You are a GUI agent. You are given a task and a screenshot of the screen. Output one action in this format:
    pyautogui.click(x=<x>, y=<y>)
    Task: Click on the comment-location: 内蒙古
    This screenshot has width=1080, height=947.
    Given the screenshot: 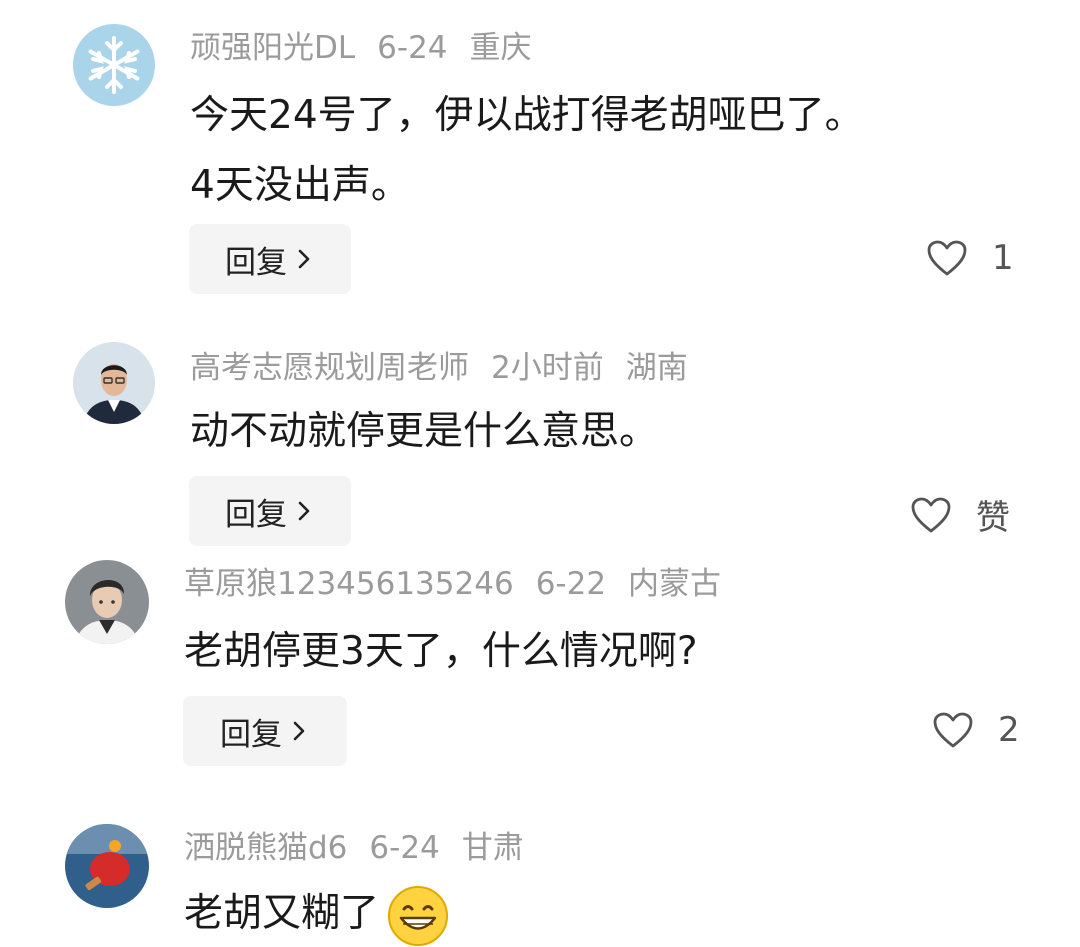 What is the action you would take?
    pyautogui.click(x=675, y=584)
    